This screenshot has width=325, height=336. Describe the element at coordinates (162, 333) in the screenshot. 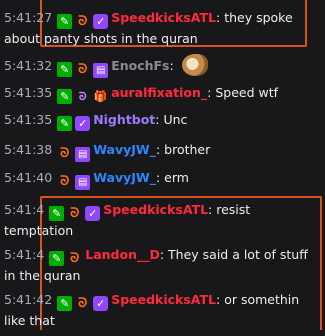

I see `bottom-fade` at that location.